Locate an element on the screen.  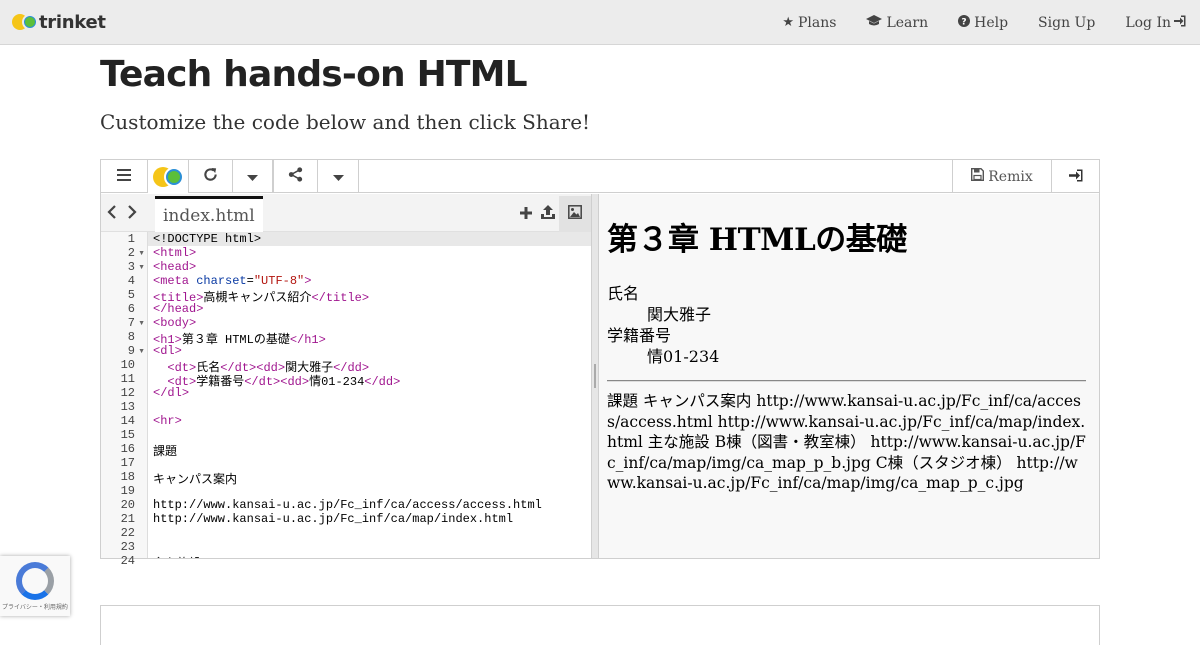
nav-links: ★ Plans Learn ? Help Sign Up Log In is located at coordinates (969, 22).